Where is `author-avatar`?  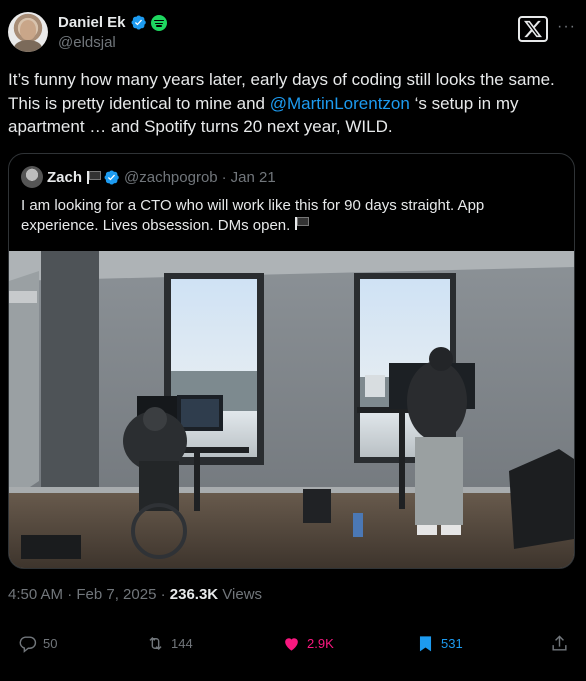 author-avatar is located at coordinates (28, 32).